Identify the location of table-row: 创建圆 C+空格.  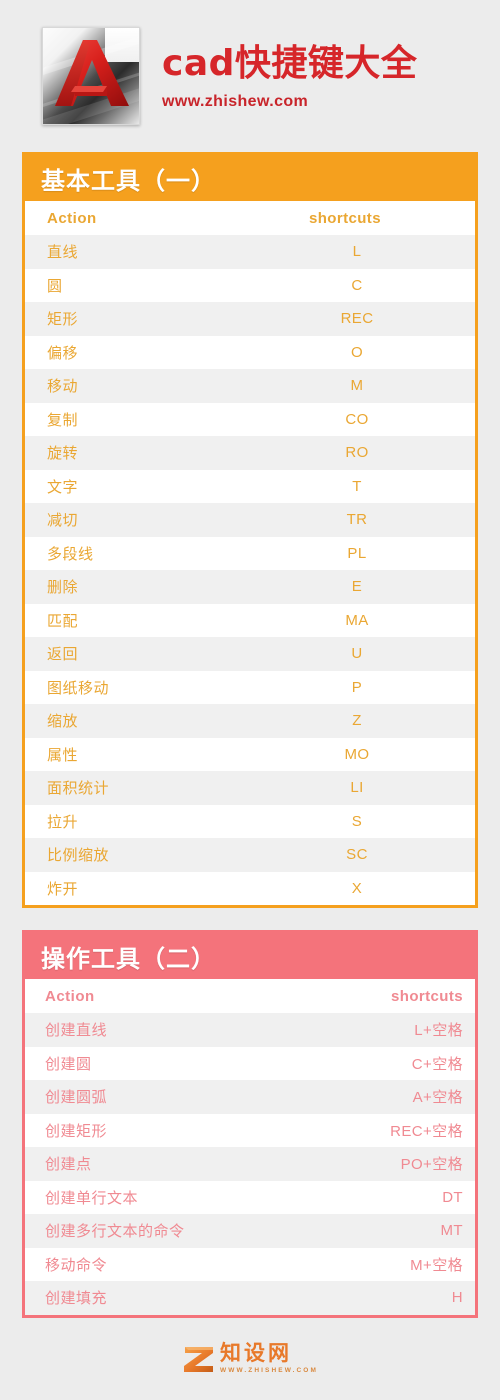
(250, 1063).